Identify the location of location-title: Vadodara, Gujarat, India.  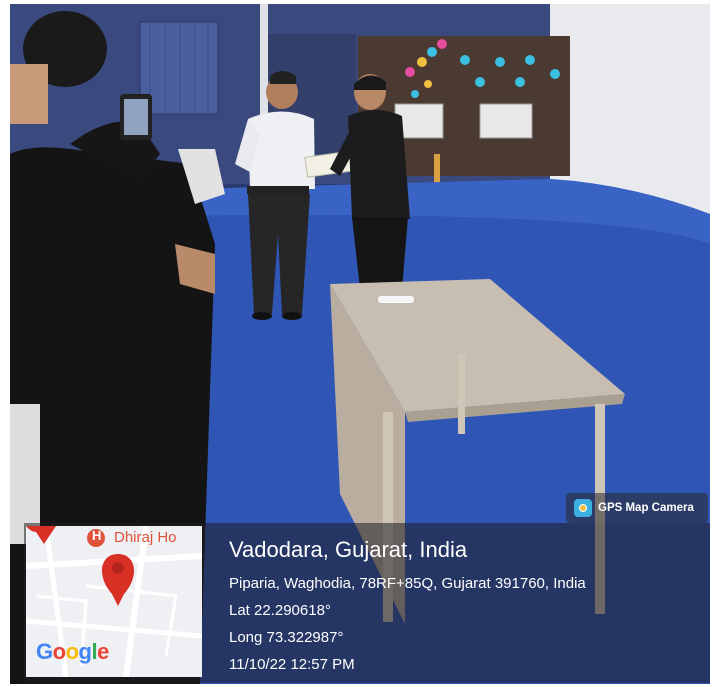
(348, 549).